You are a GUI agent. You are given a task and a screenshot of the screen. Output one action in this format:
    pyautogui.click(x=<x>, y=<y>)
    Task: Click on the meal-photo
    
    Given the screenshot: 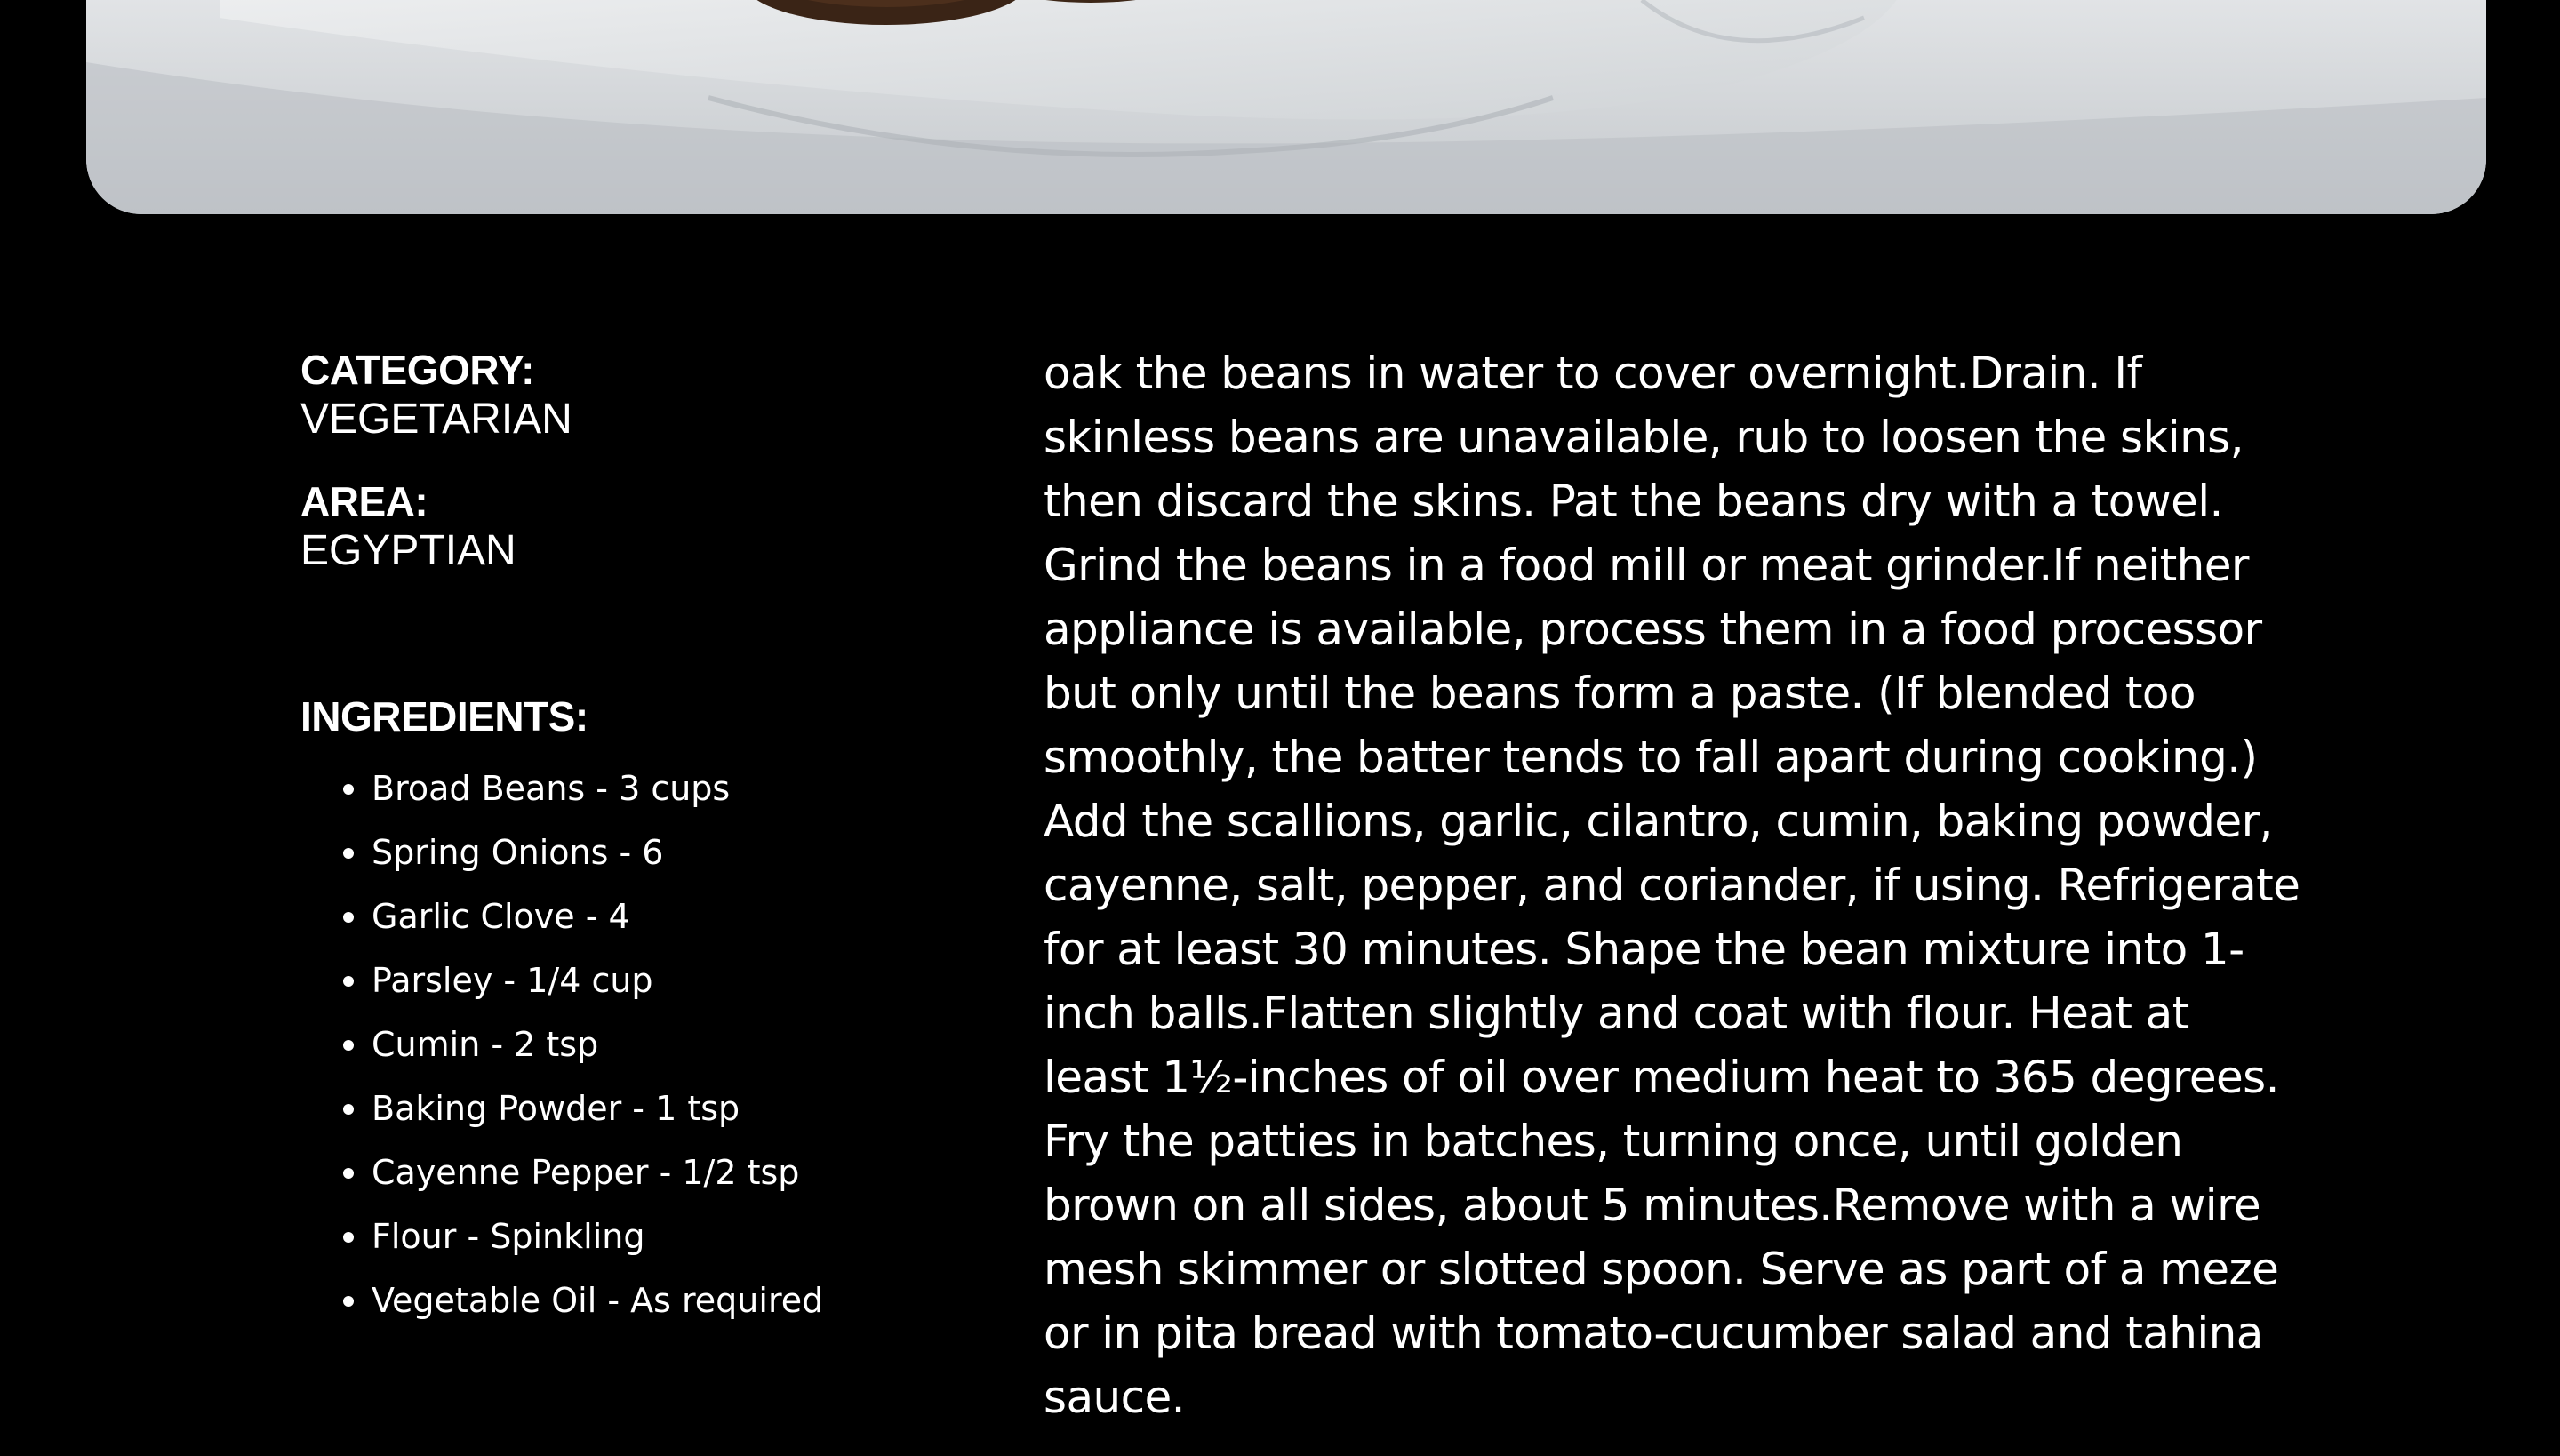 What is the action you would take?
    pyautogui.click(x=1286, y=107)
    